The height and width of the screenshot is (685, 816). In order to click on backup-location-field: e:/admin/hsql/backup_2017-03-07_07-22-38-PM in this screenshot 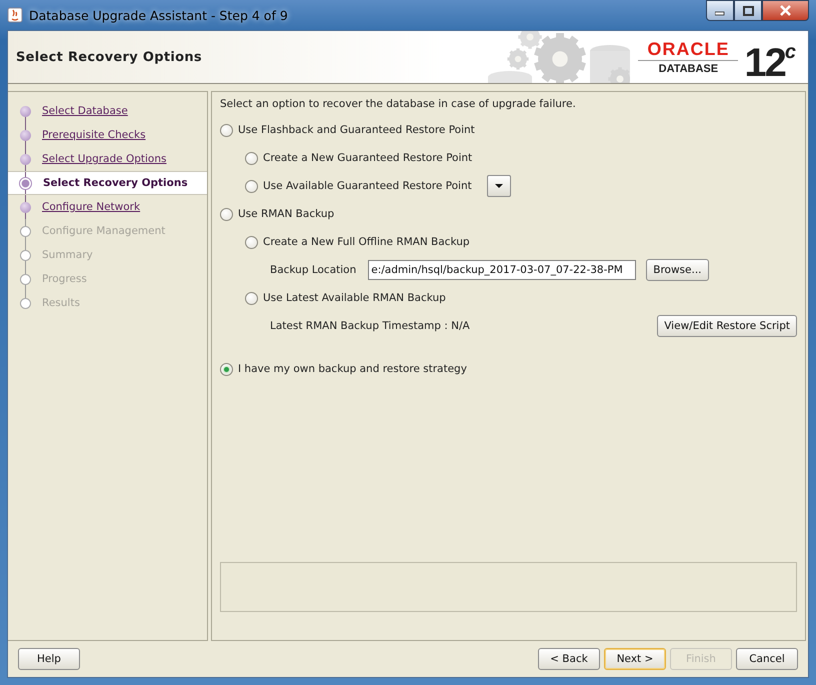, I will do `click(502, 270)`.